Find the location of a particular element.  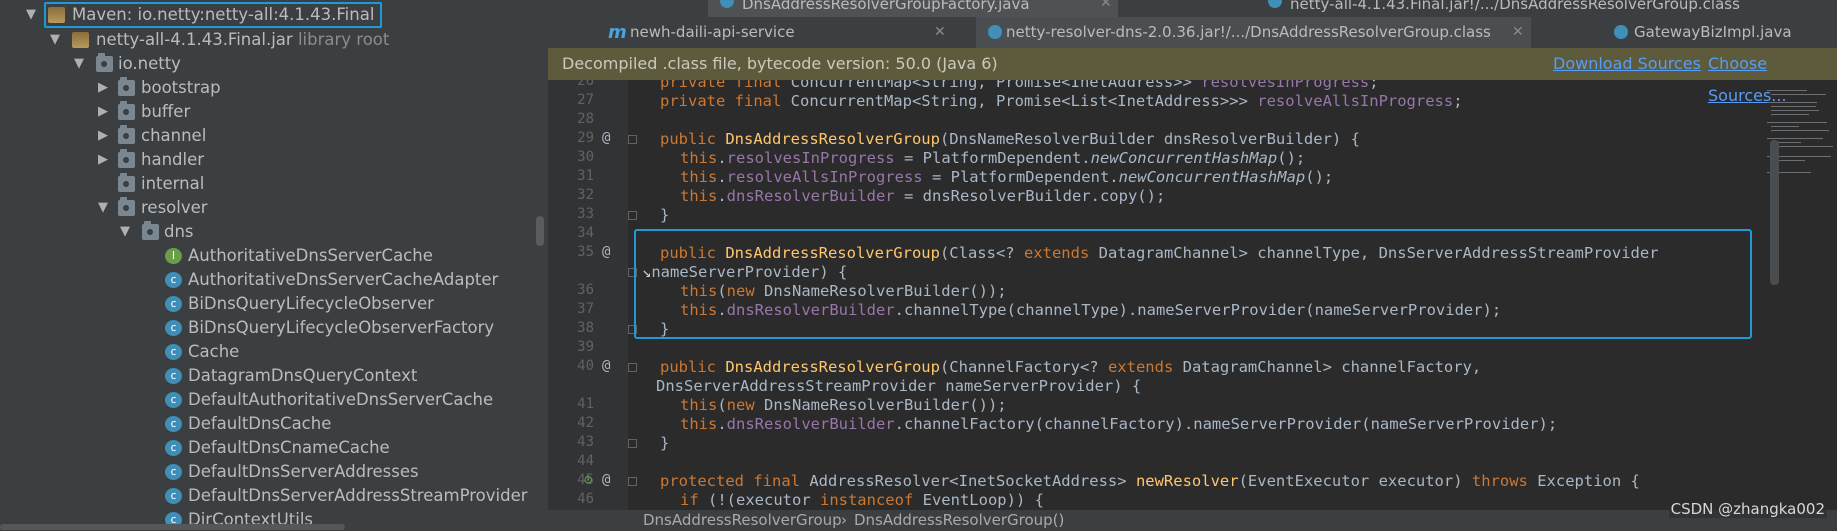

tree-label: io.netty is located at coordinates (149, 63).